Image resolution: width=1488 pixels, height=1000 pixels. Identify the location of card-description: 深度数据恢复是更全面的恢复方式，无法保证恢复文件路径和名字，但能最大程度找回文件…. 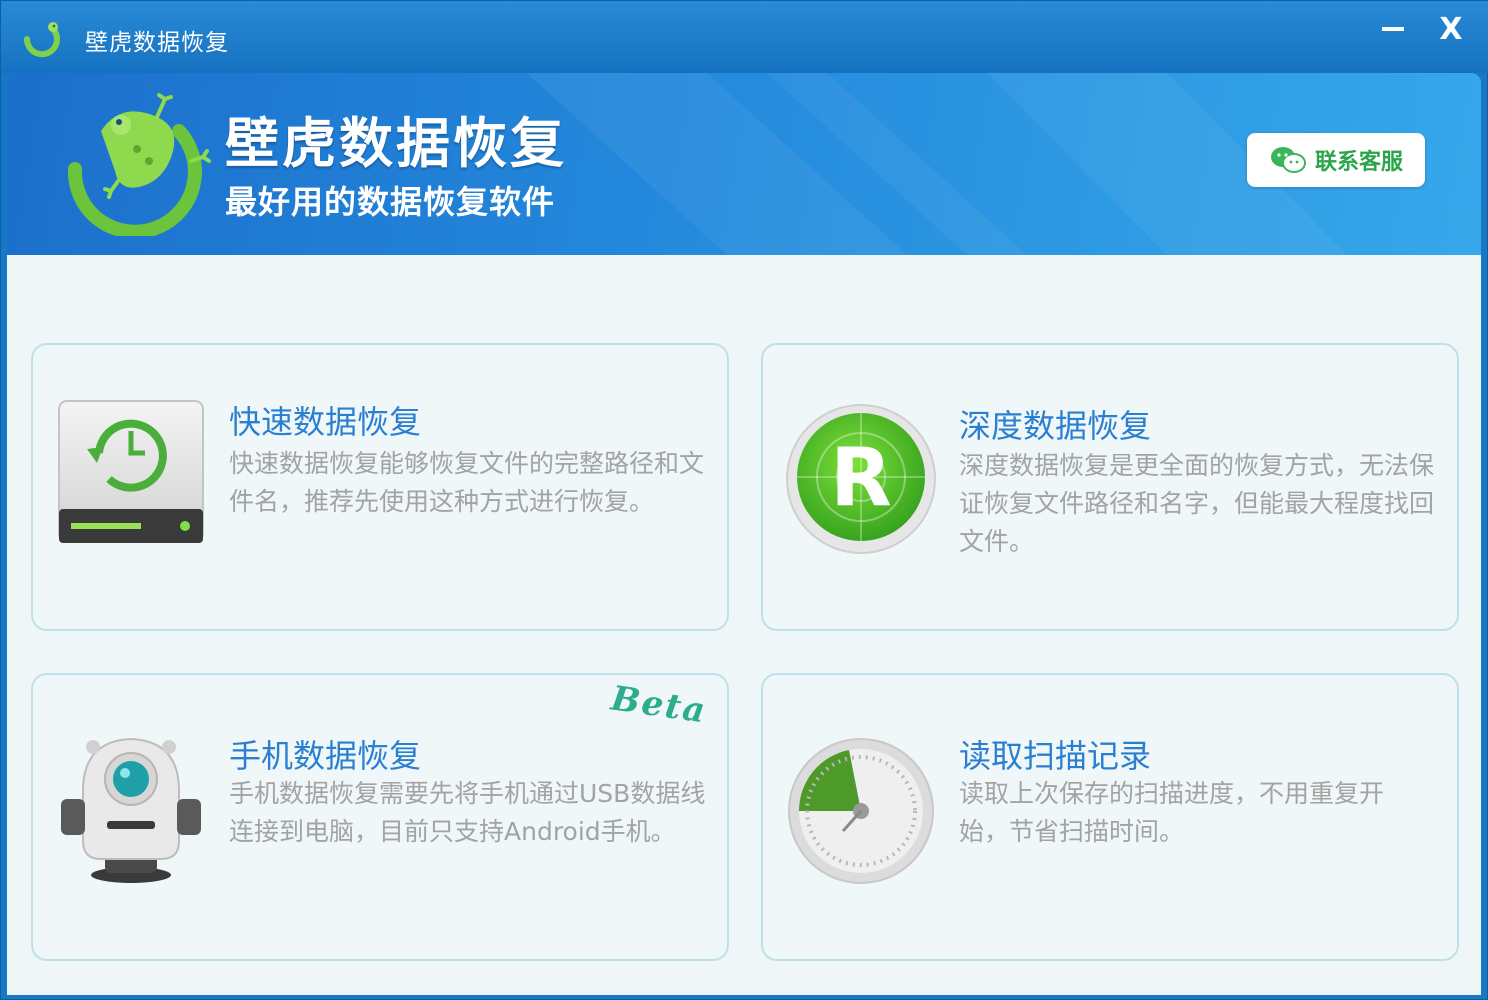
(1197, 503).